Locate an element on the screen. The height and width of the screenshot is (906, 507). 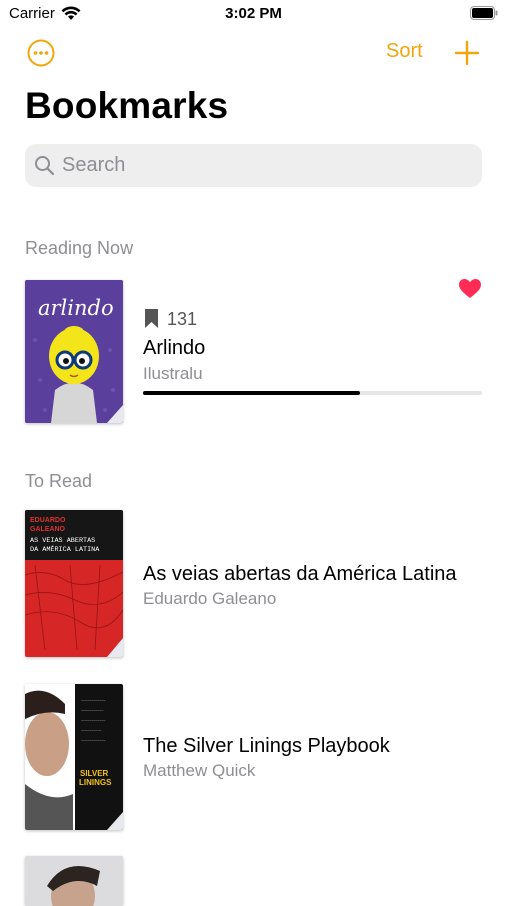
book-title: As veias abertas da América Latina is located at coordinates (300, 574).